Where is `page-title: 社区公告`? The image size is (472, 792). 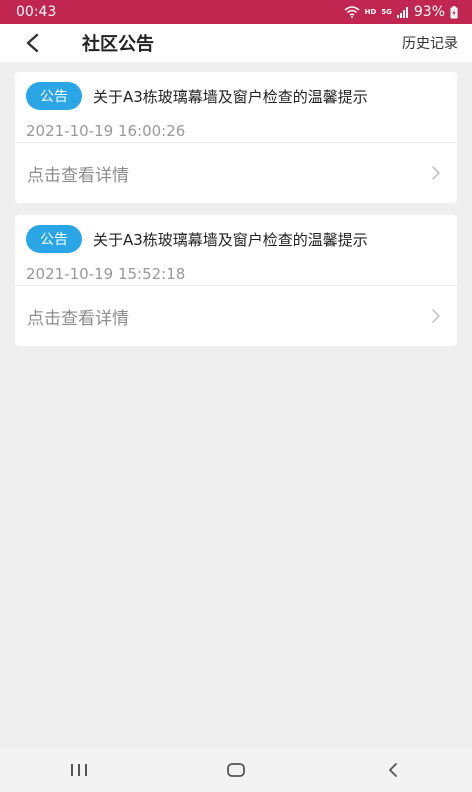
page-title: 社区公告 is located at coordinates (118, 44).